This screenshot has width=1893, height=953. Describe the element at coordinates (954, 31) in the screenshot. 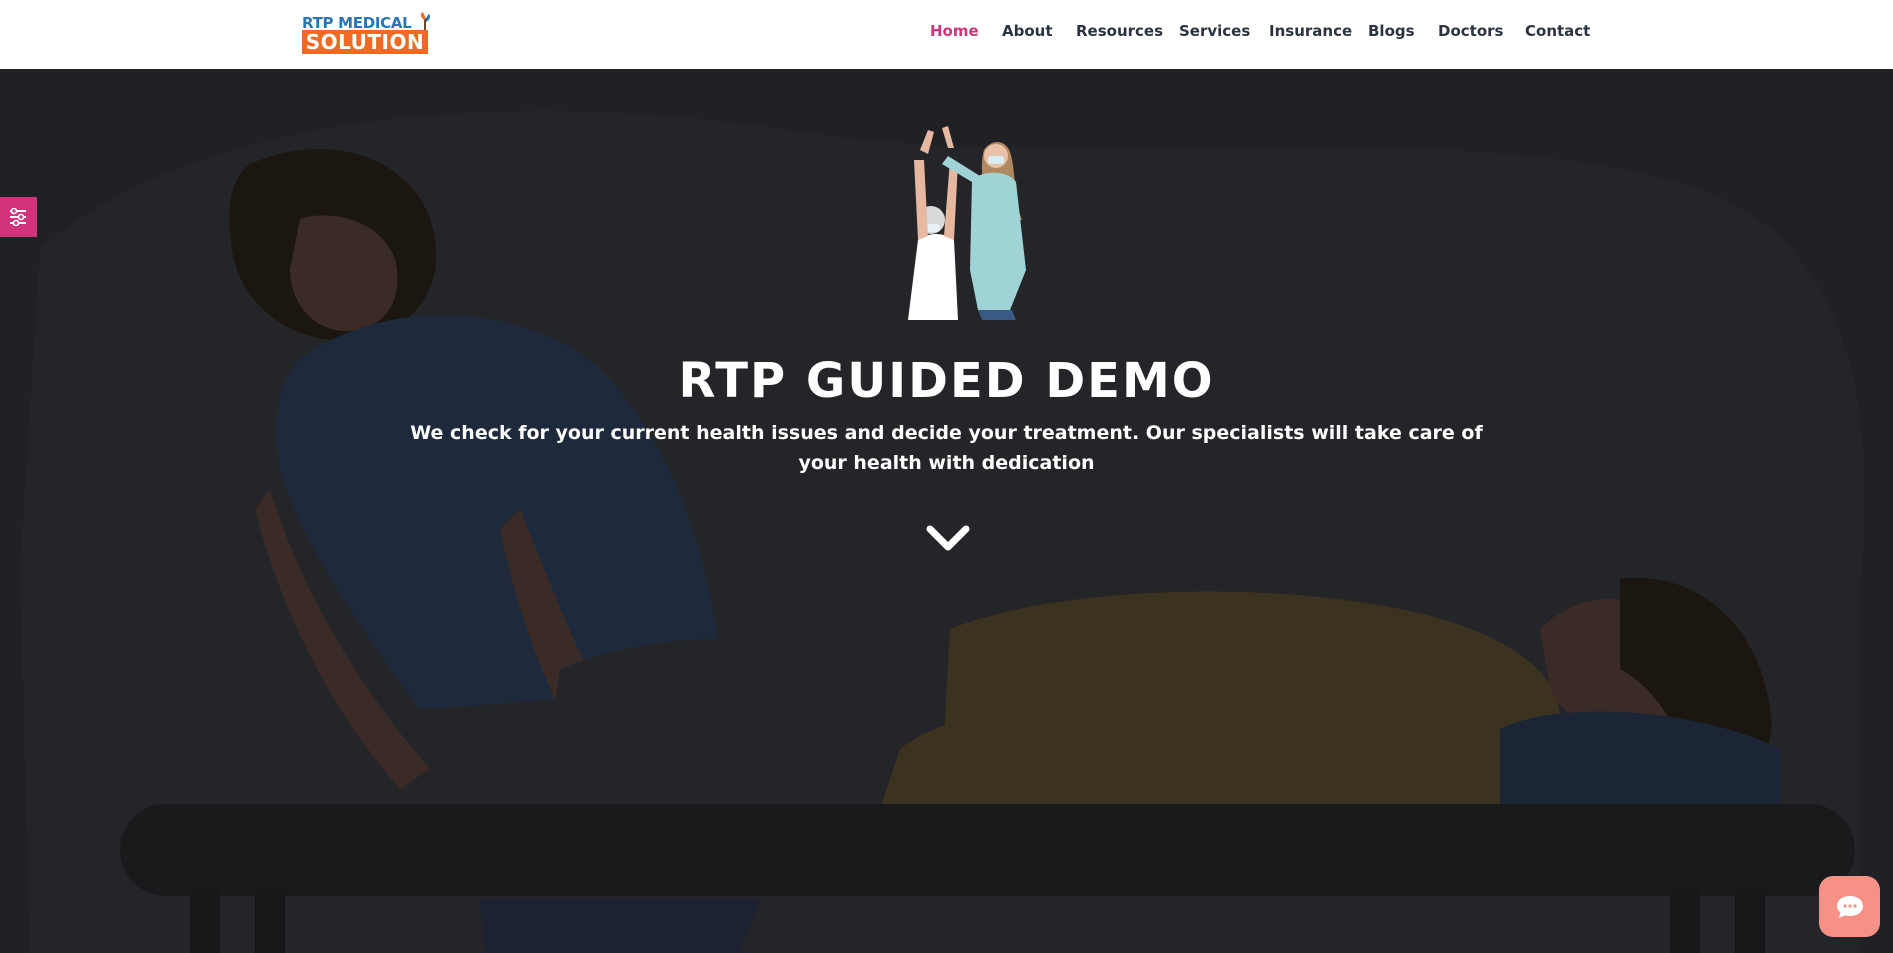

I see `nav-home: Home` at that location.